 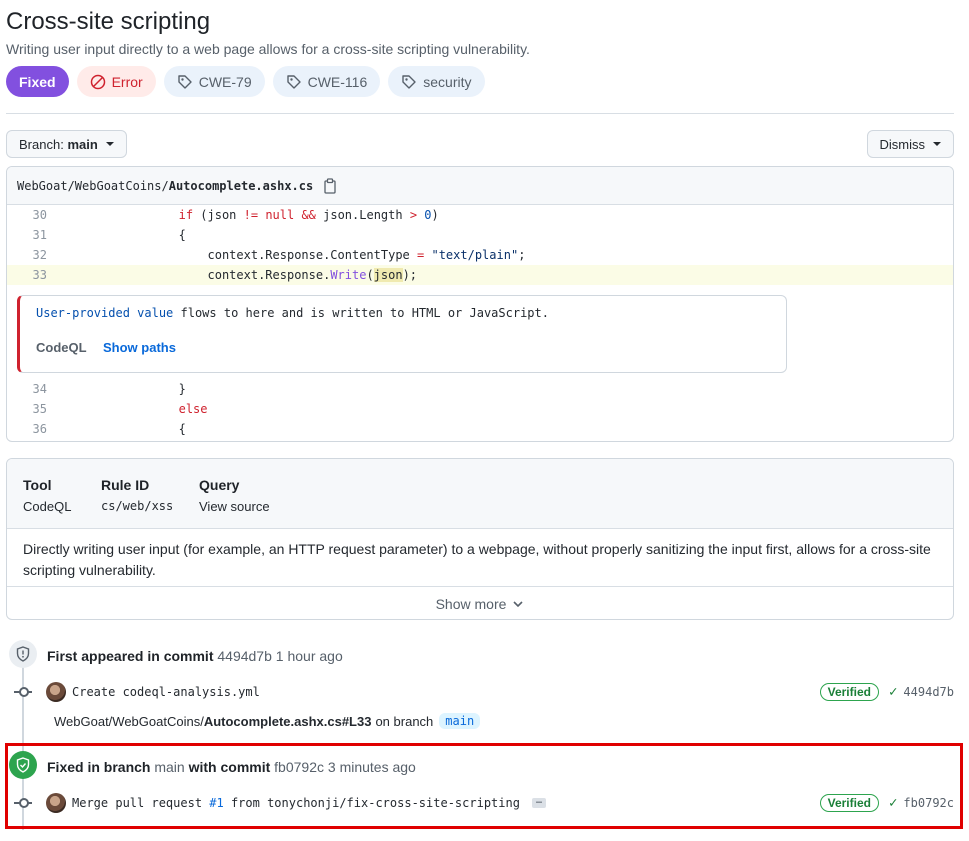 What do you see at coordinates (308, 215) in the screenshot?
I see `line-source: if (json != null && json.Length > 0)` at bounding box center [308, 215].